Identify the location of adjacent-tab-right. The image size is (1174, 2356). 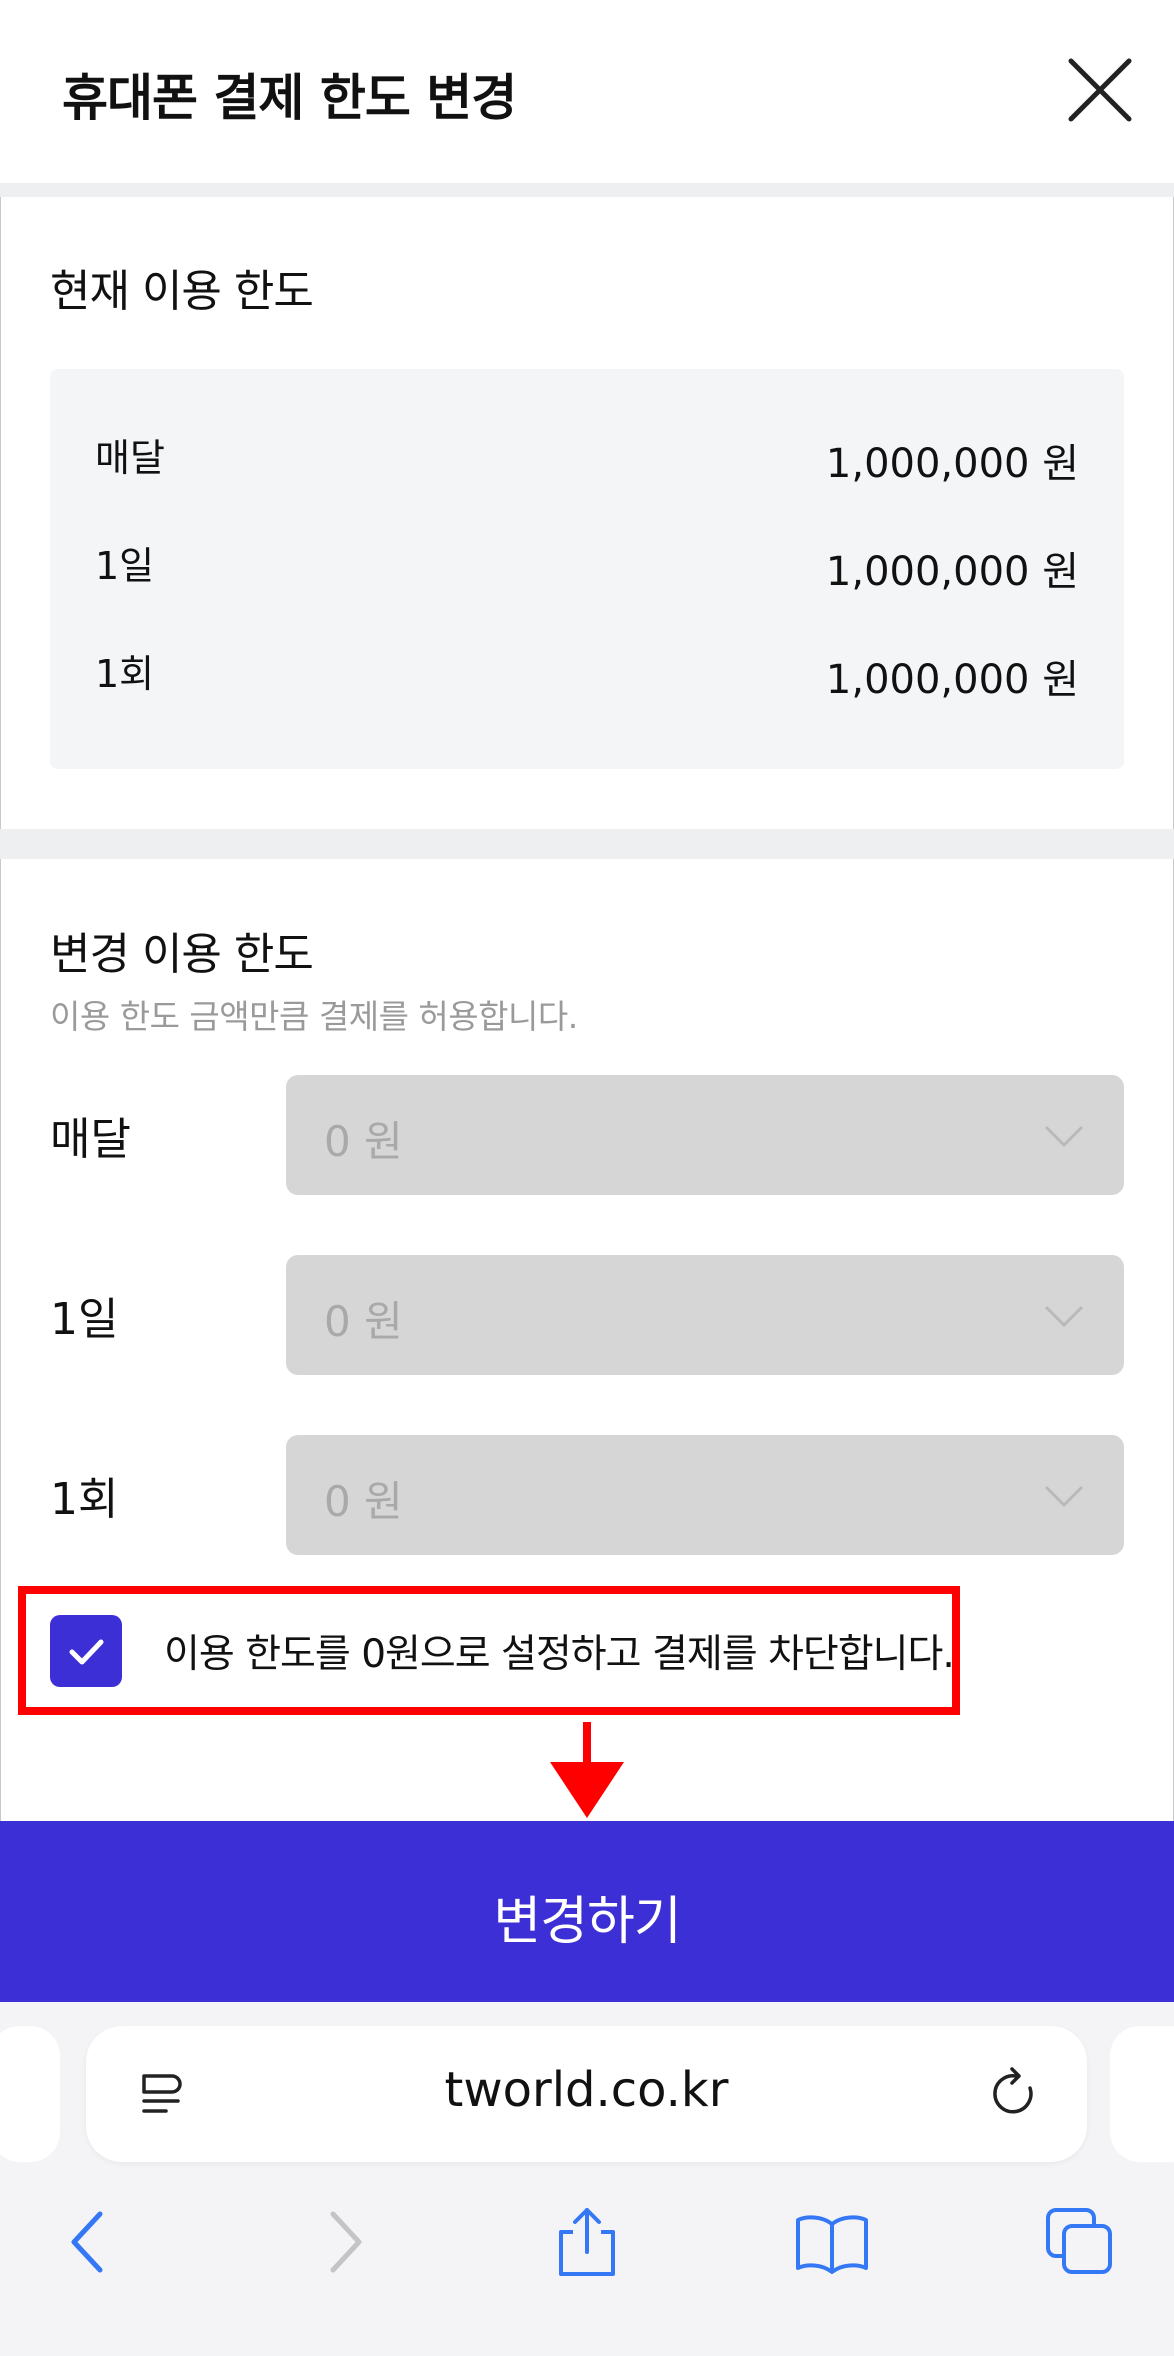
(1142, 2094).